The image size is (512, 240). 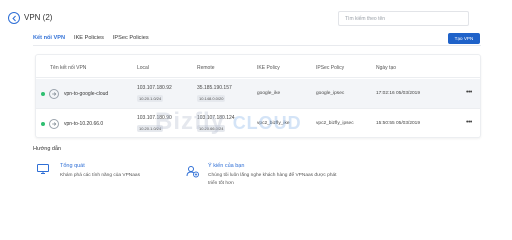 I want to click on search-placeholder: Tìm kiếm theo tên, so click(x=365, y=18).